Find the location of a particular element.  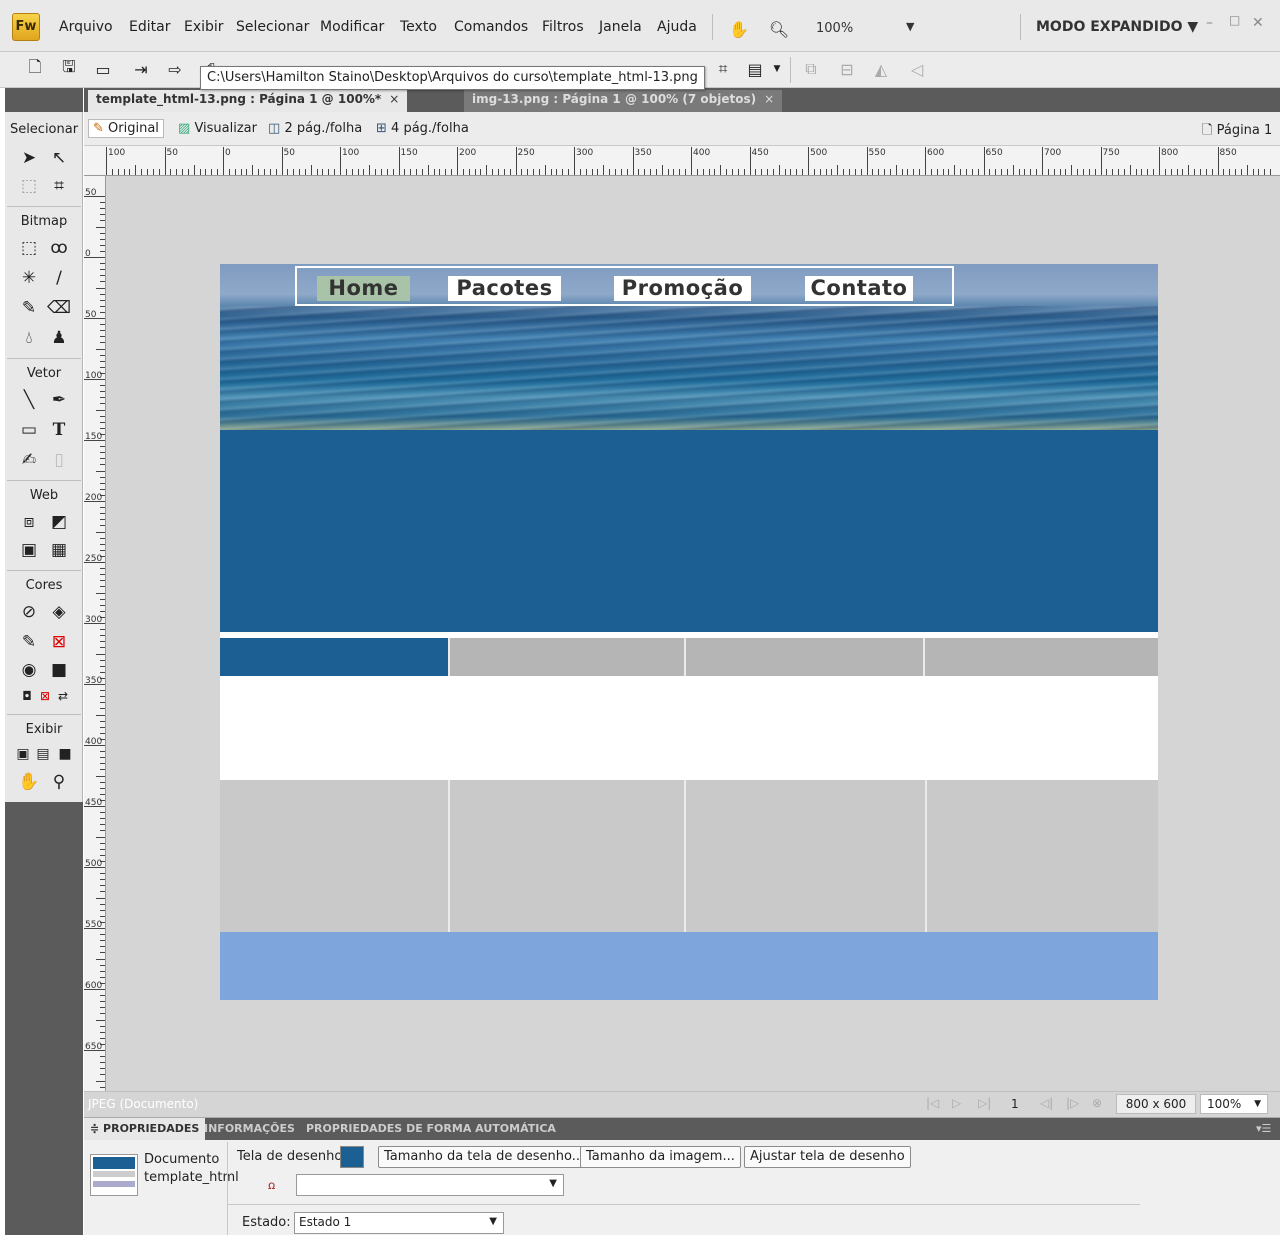

workspace-mode-dropdown: MODO EXPANDIDO ▼ is located at coordinates (1117, 27).